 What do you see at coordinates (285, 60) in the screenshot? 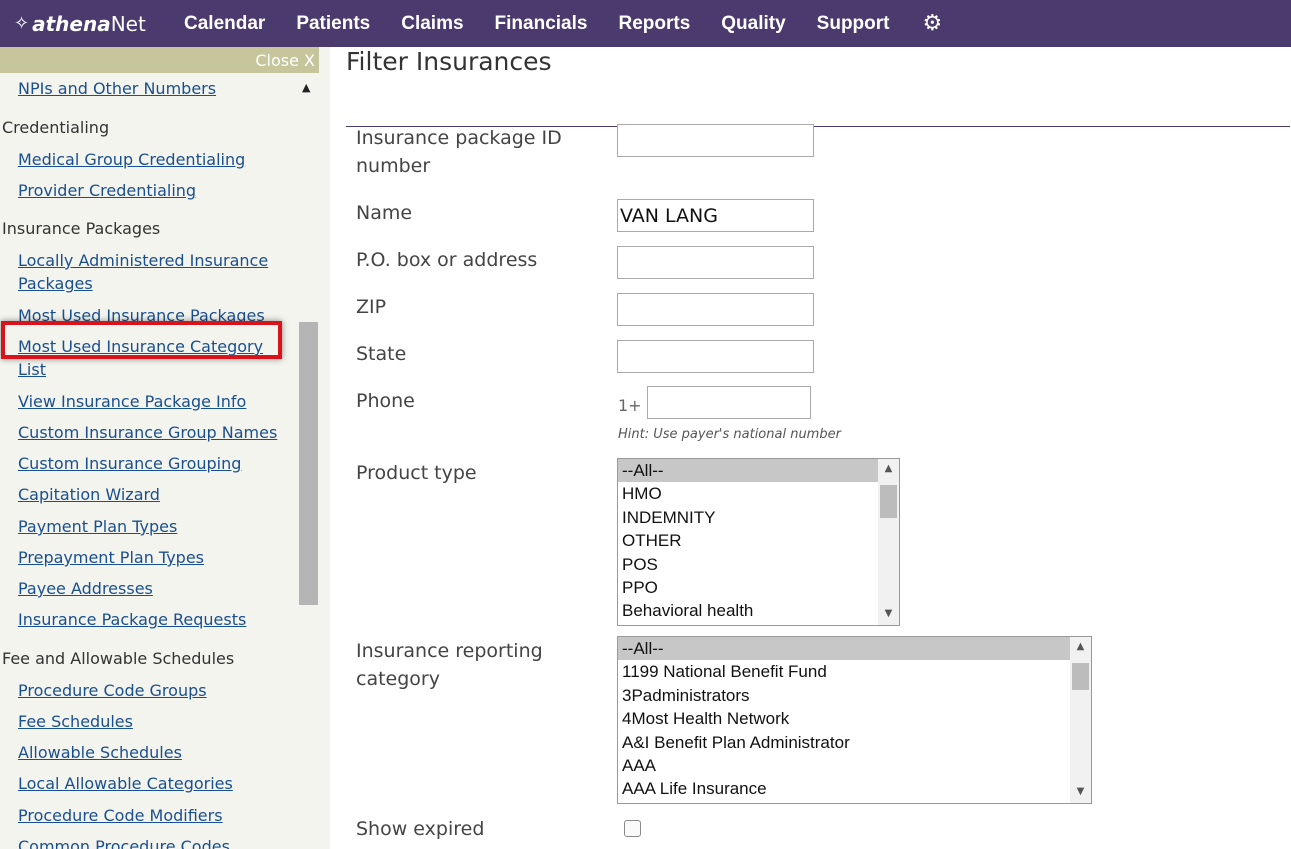
I see `close-sidebar-button: Close X` at bounding box center [285, 60].